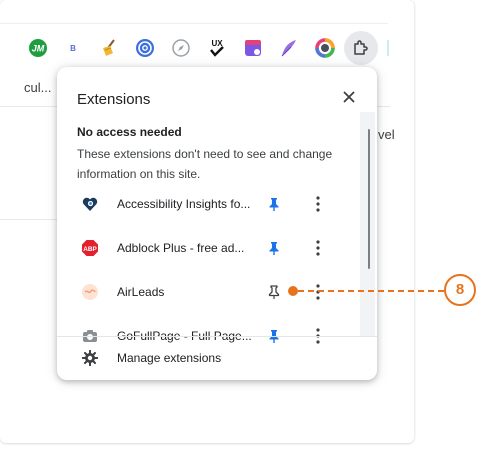  What do you see at coordinates (109, 48) in the screenshot?
I see `broom-extension-icon` at bounding box center [109, 48].